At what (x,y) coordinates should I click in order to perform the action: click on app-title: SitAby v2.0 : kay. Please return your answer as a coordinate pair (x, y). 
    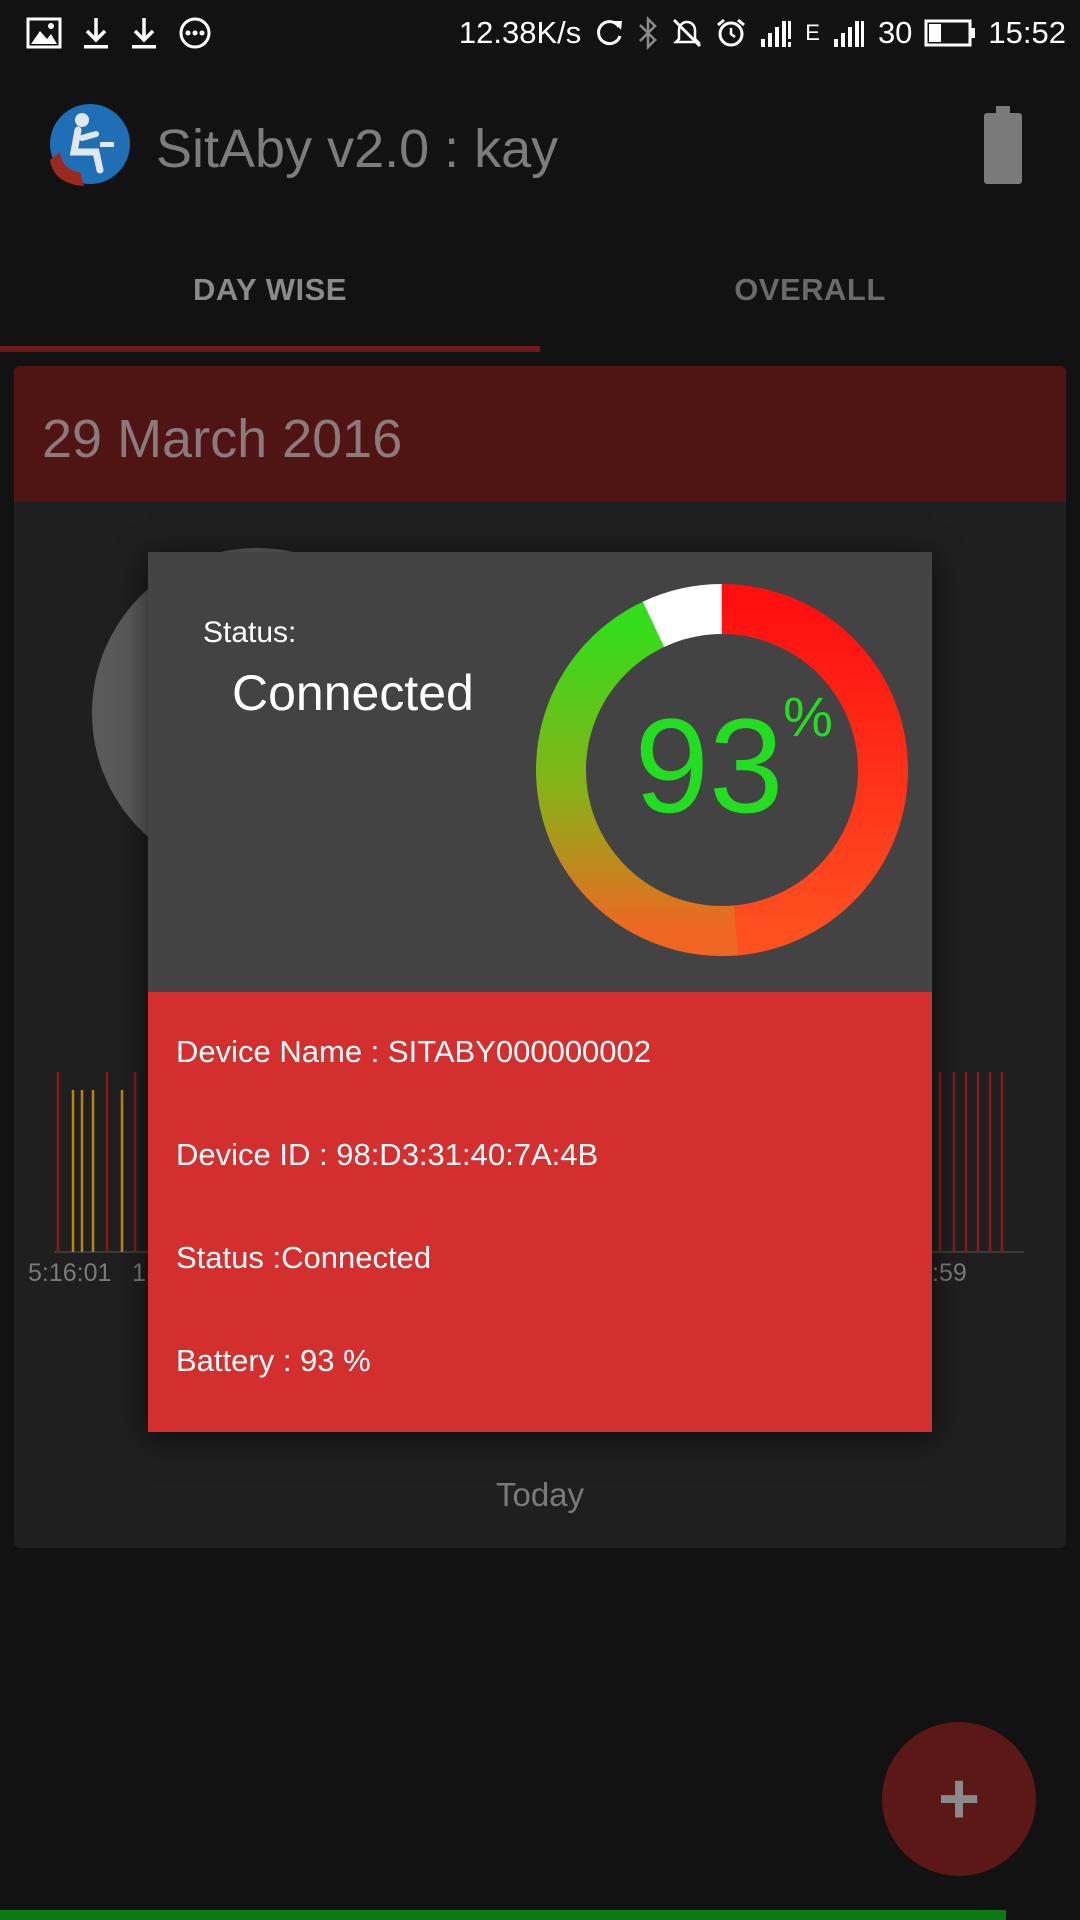
    Looking at the image, I should click on (357, 149).